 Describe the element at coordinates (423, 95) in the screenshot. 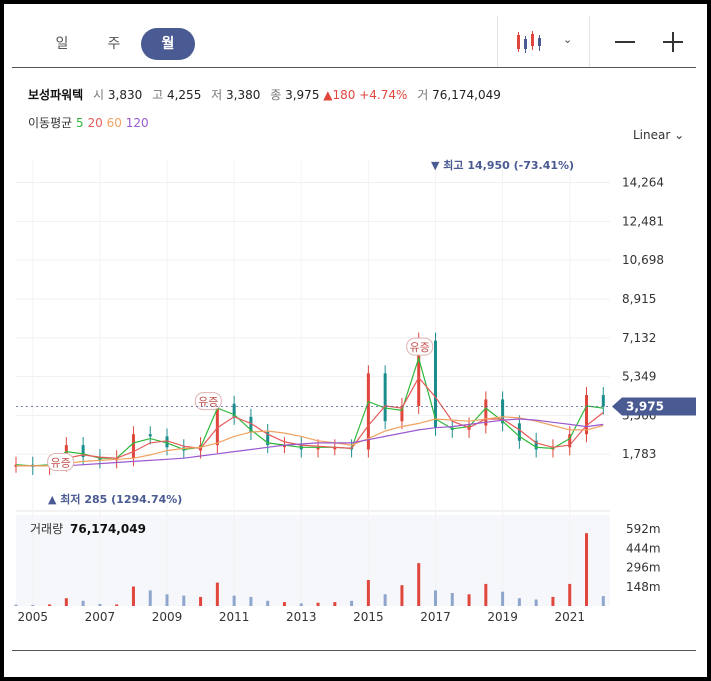

I see `volume-label: 거` at that location.